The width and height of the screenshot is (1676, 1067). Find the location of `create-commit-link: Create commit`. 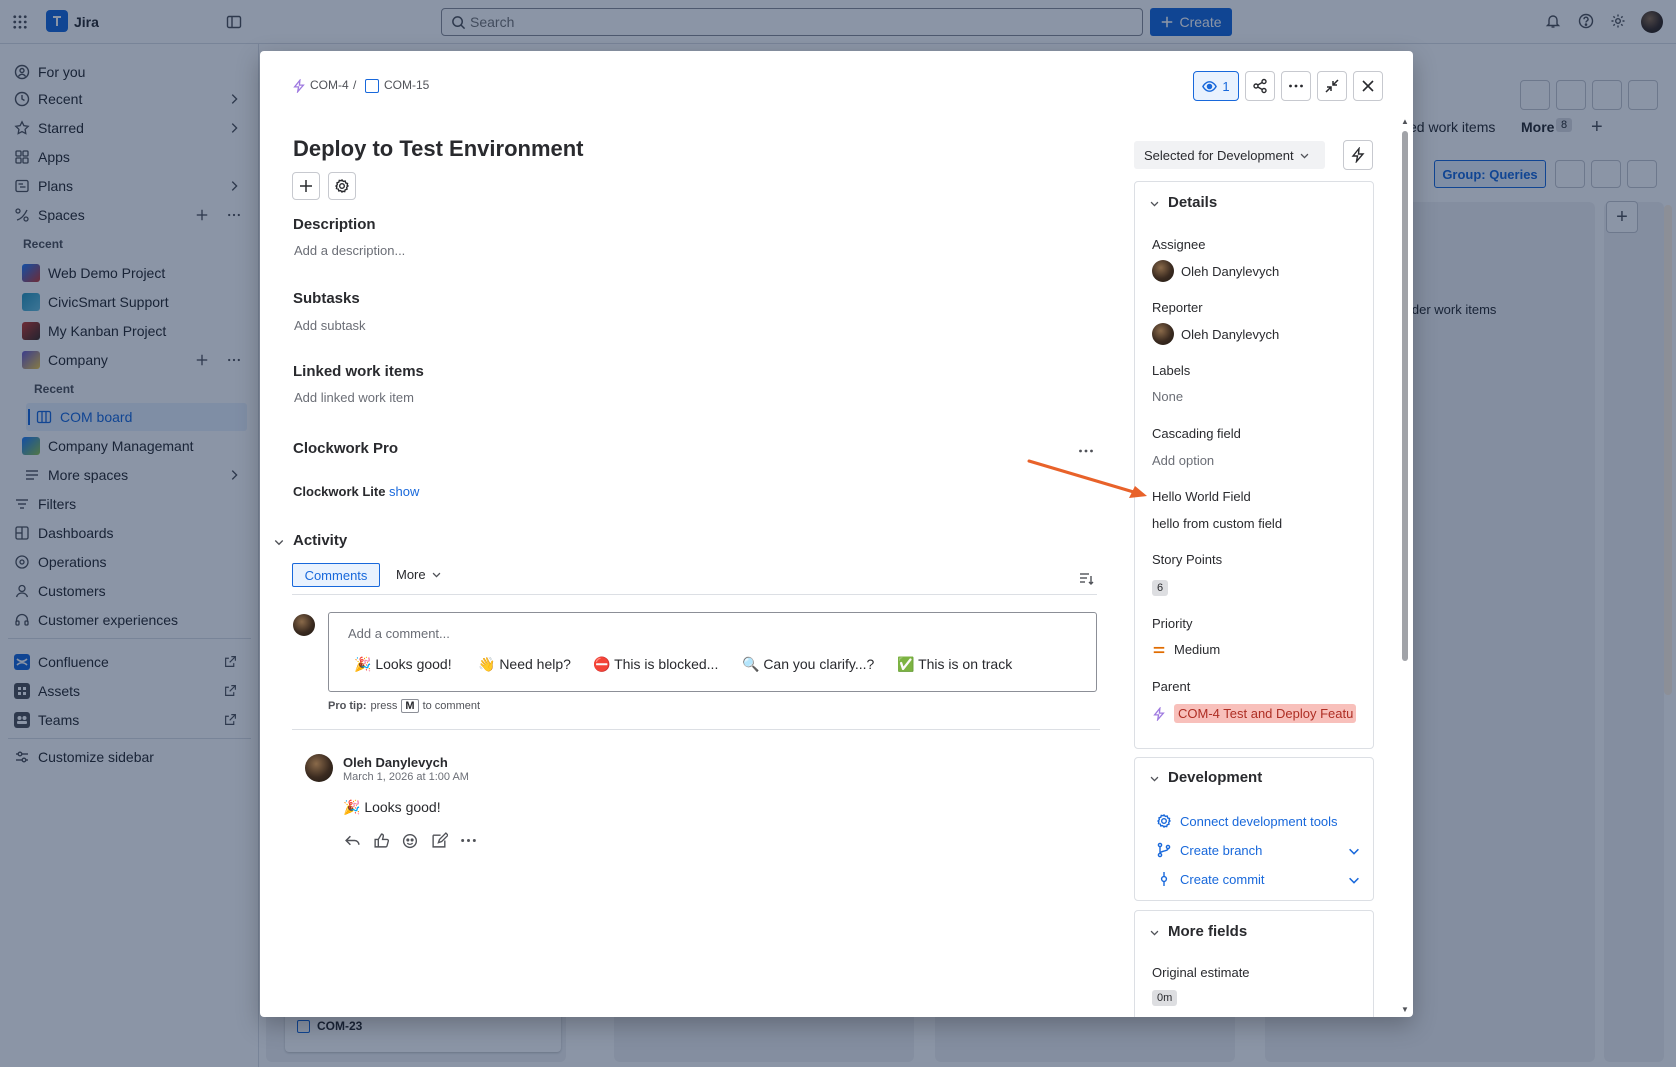

create-commit-link: Create commit is located at coordinates (1210, 879).